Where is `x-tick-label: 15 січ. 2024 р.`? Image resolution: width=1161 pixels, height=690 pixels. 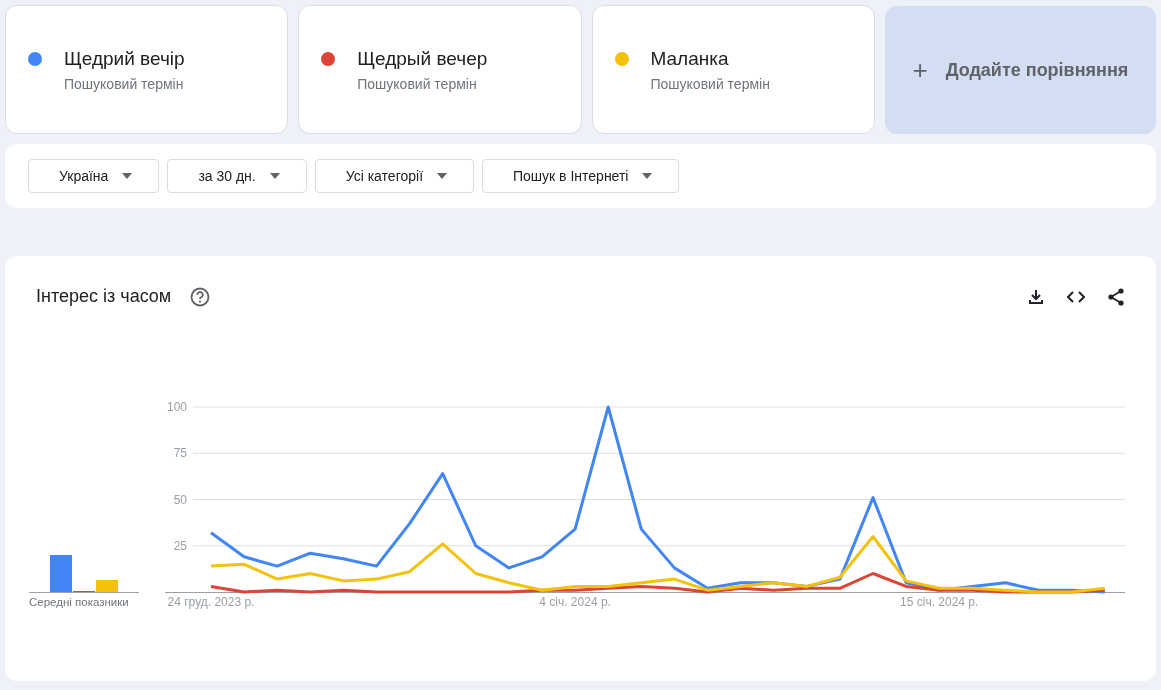 x-tick-label: 15 січ. 2024 р. is located at coordinates (939, 602).